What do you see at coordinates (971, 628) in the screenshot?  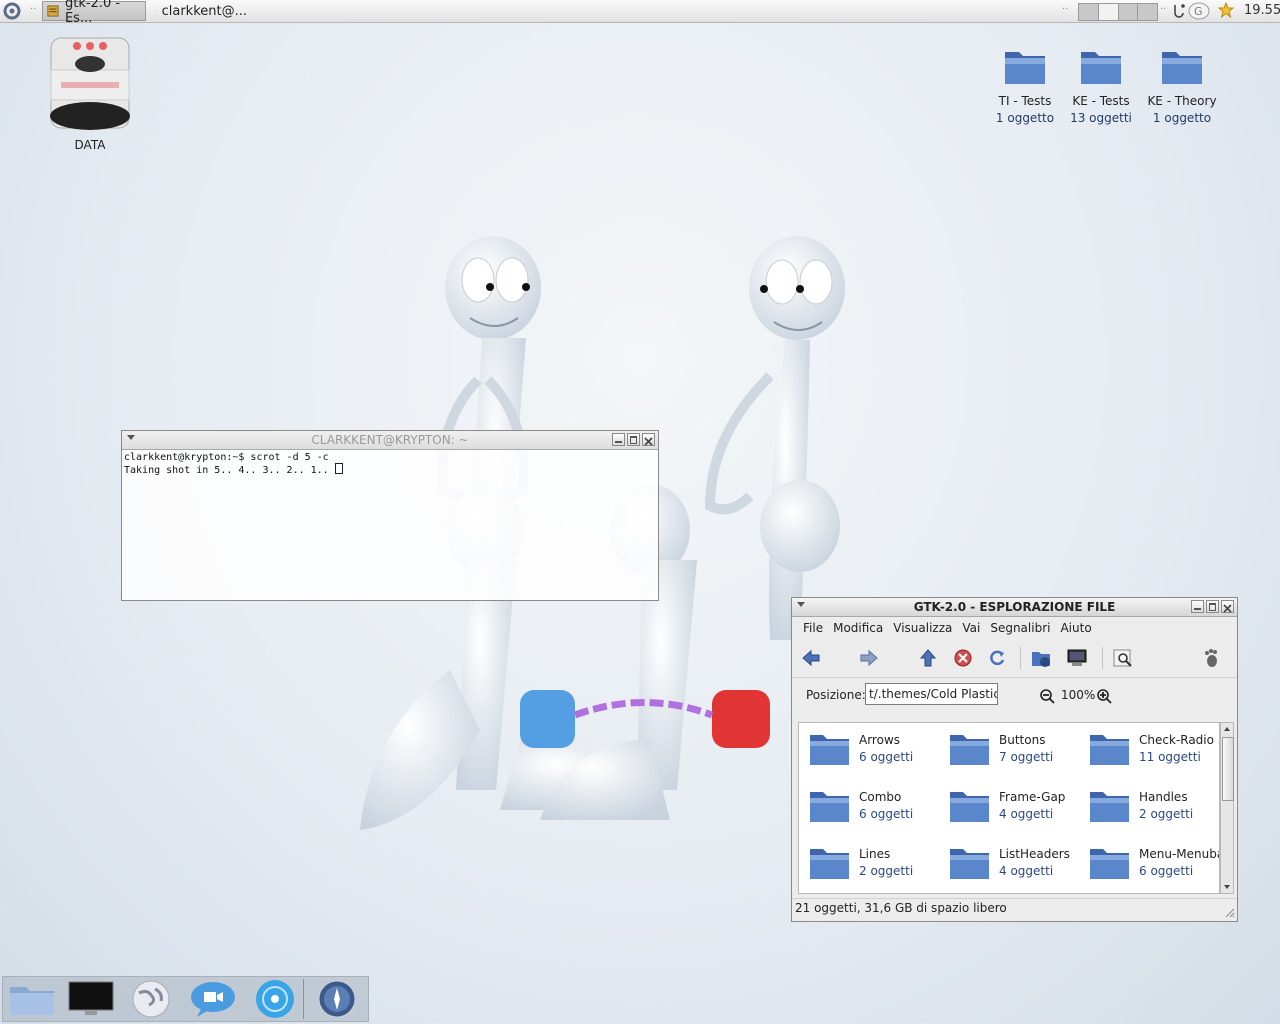 I see `menu-vai: Vai` at bounding box center [971, 628].